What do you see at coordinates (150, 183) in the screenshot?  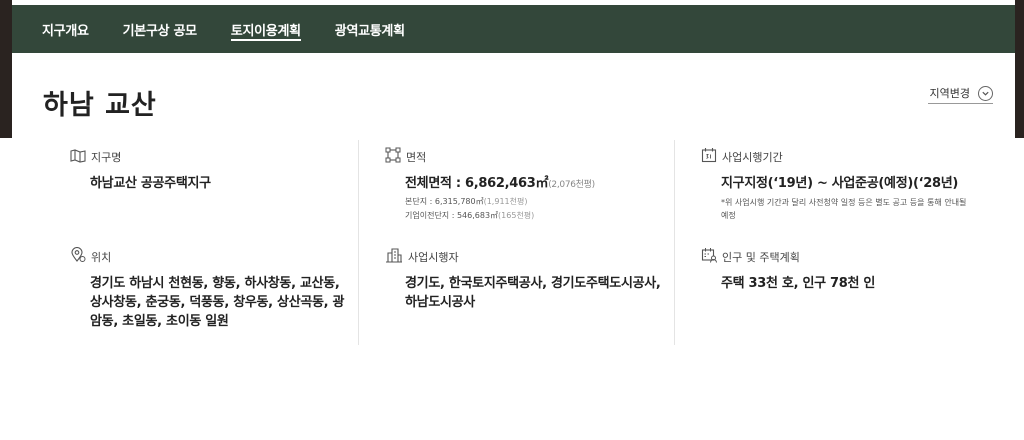 I see `district-name-value: 하남교산 공공주택지구` at bounding box center [150, 183].